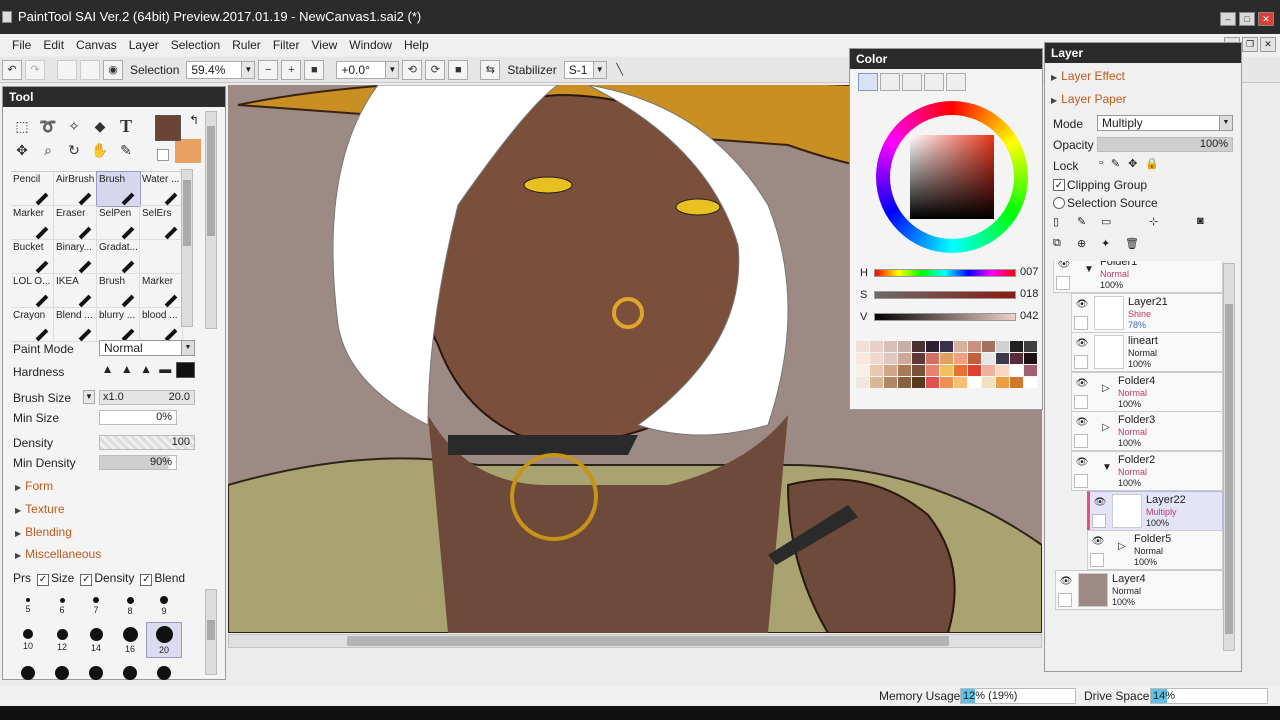 Image resolution: width=1280 pixels, height=720 pixels. What do you see at coordinates (1147, 352) in the screenshot?
I see `layer-row: 👁 lineart Normal 100%` at bounding box center [1147, 352].